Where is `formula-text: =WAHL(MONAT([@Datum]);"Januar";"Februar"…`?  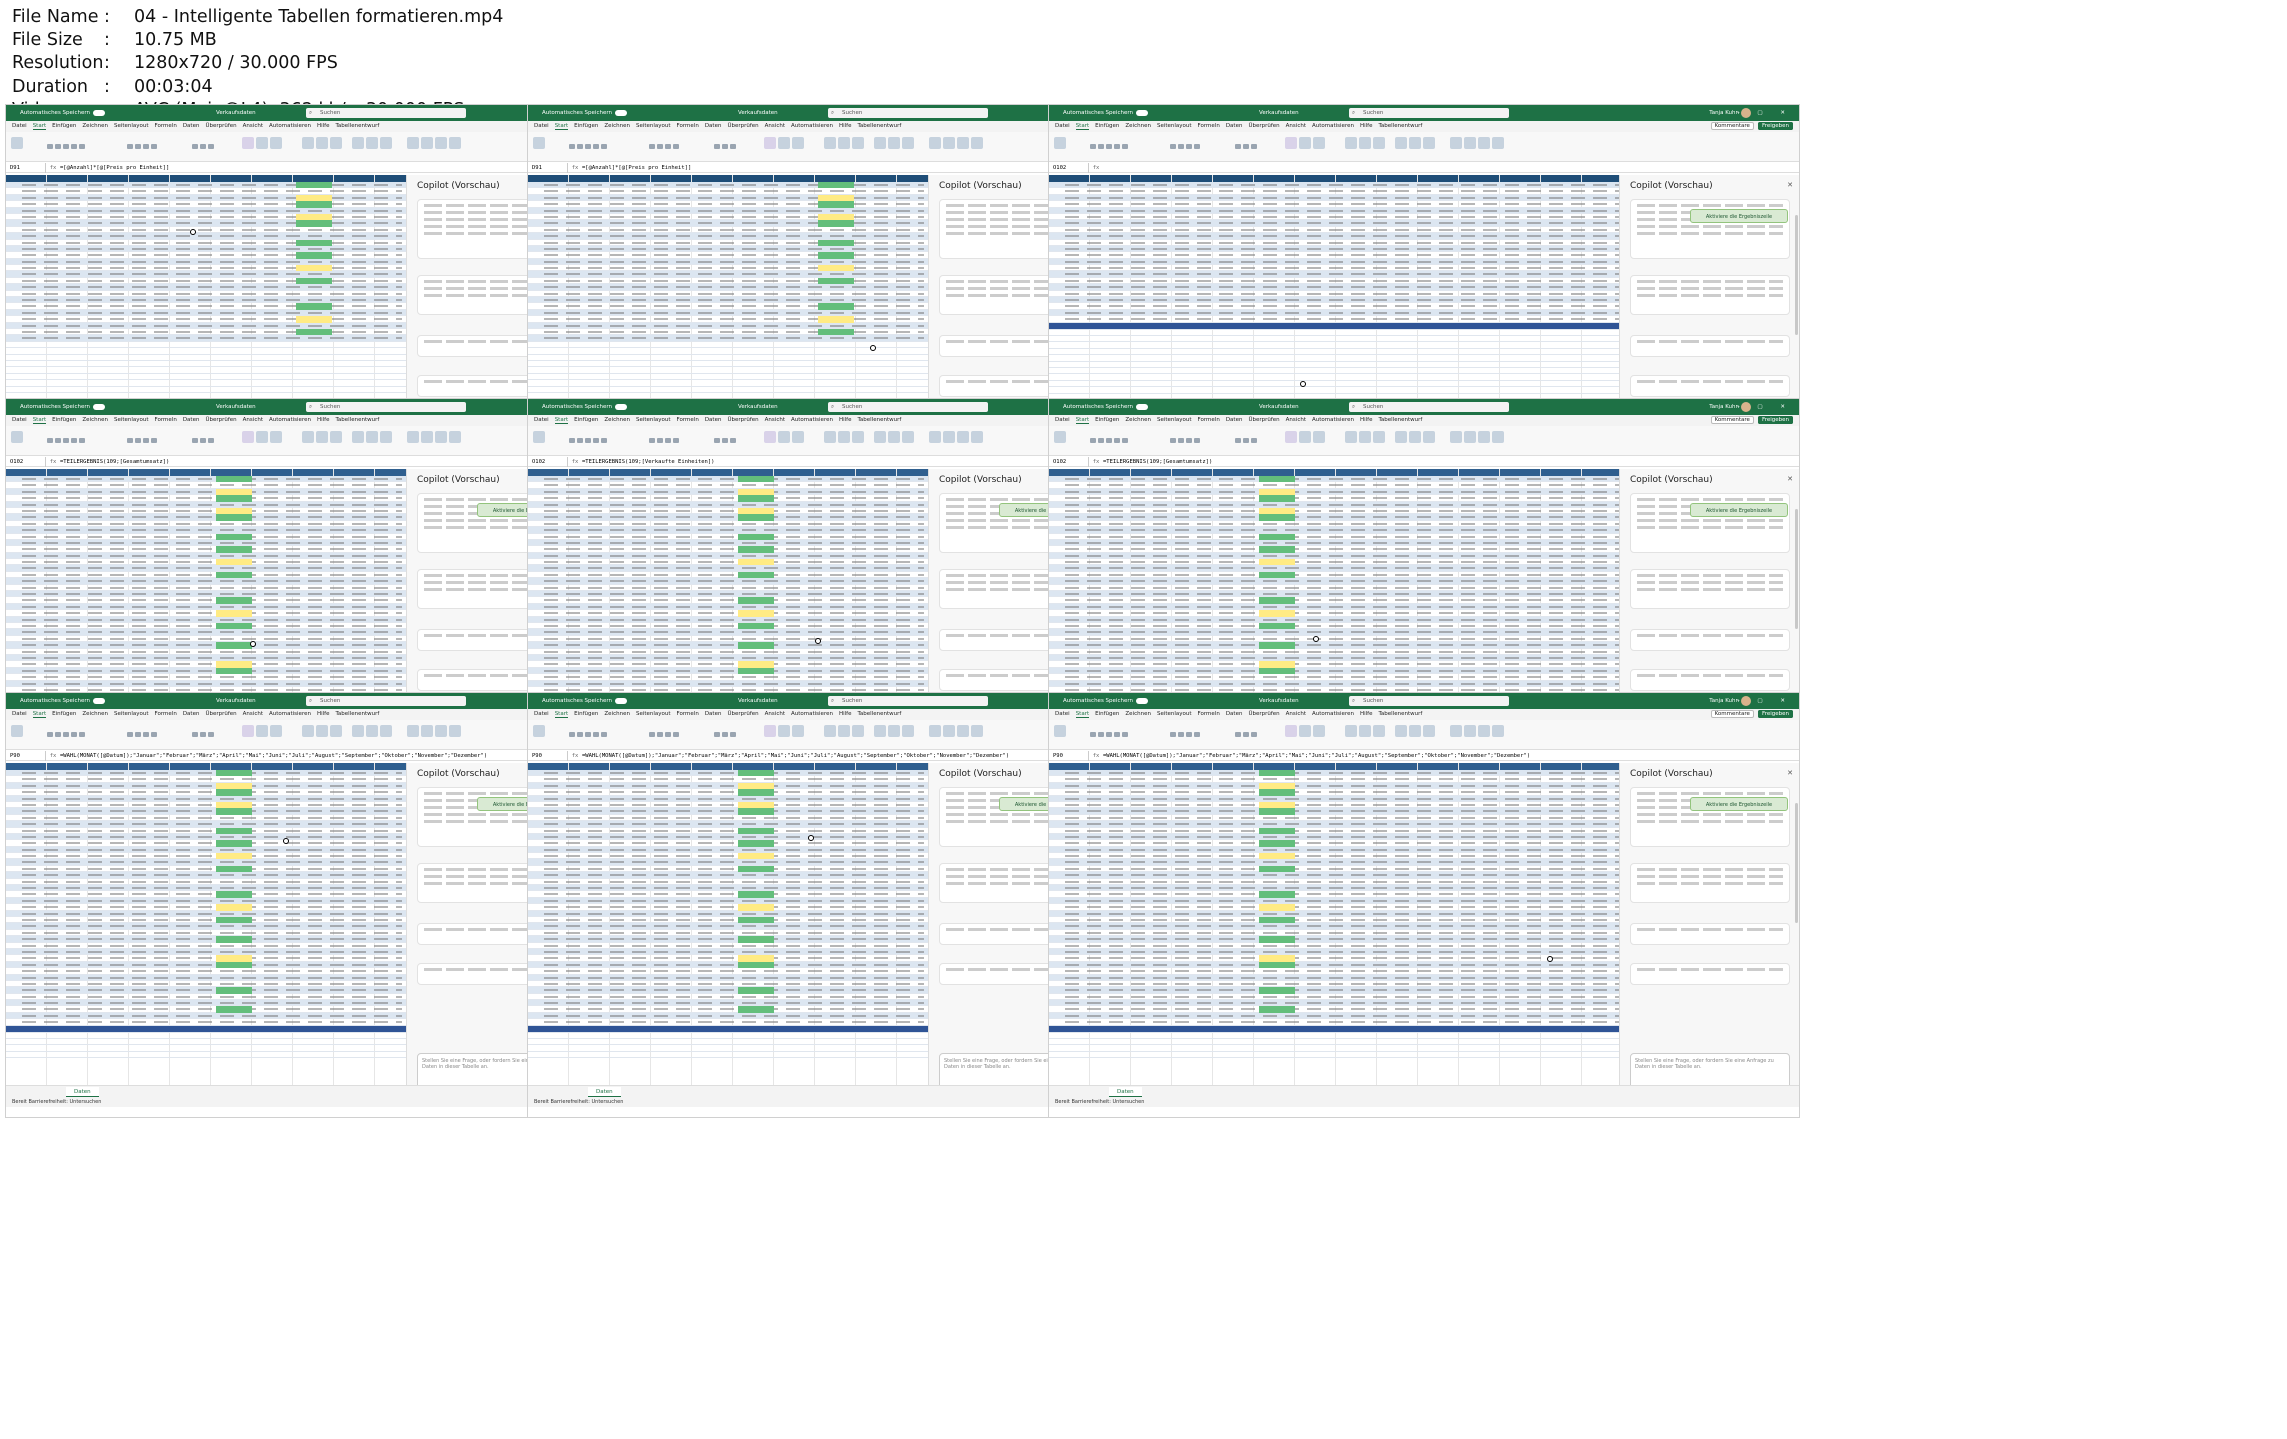 formula-text: =WAHL(MONAT([@Datum]);"Januar";"Februar"… is located at coordinates (1316, 756).